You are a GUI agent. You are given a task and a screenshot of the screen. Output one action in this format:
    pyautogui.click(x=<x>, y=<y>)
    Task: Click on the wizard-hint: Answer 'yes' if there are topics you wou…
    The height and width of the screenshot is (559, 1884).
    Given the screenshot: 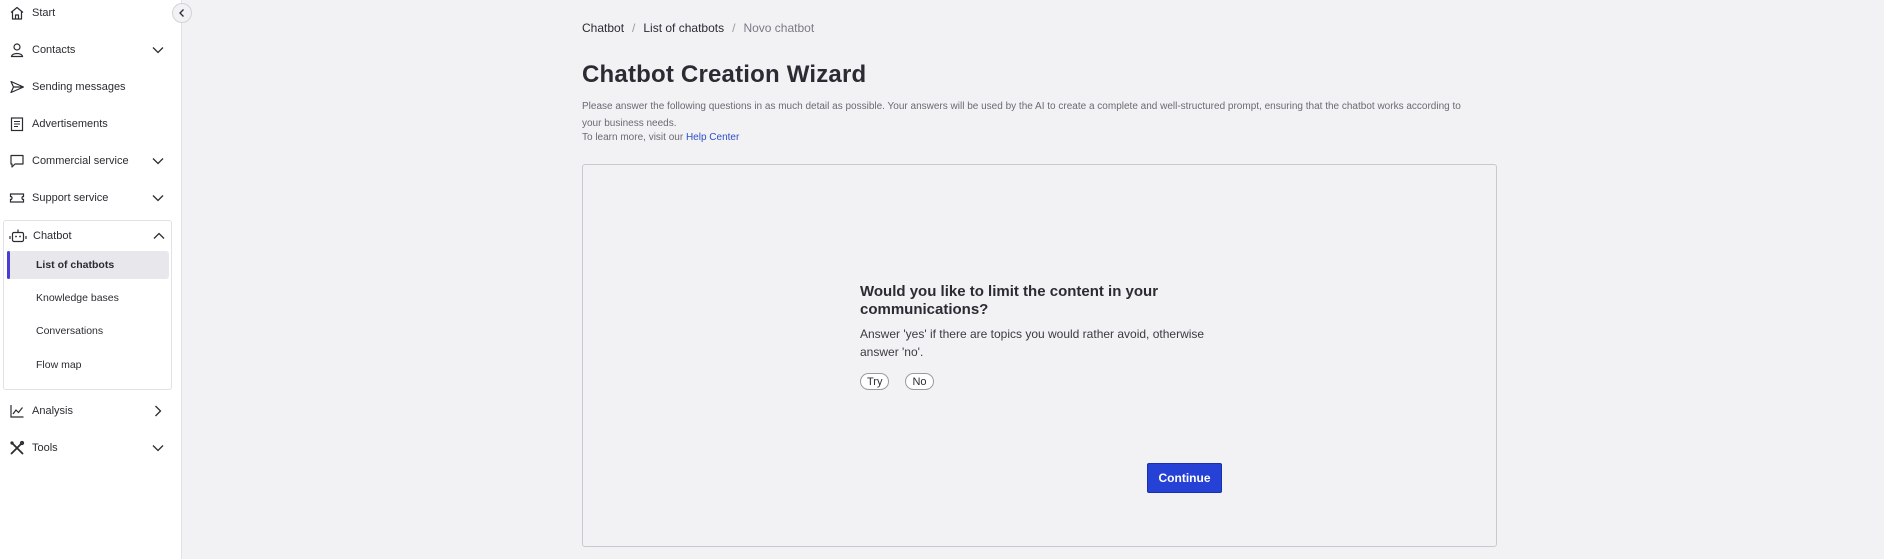 What is the action you would take?
    pyautogui.click(x=1032, y=343)
    